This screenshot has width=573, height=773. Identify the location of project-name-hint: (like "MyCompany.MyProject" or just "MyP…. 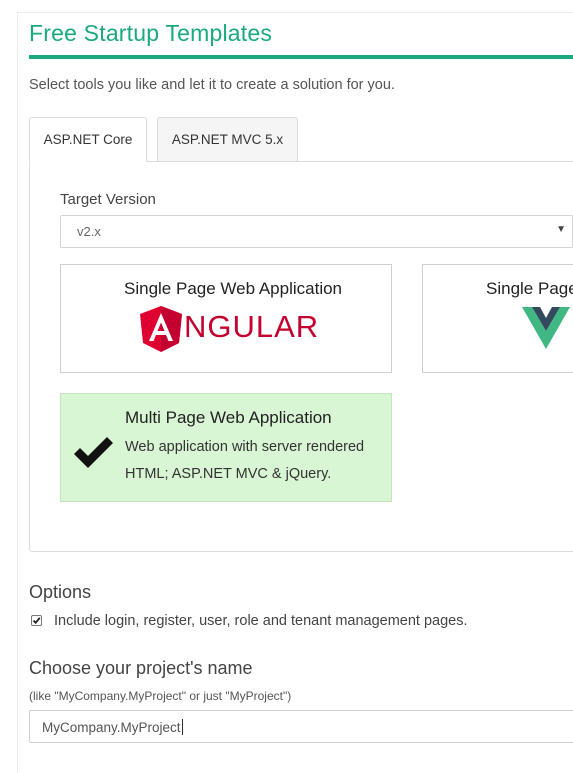
(160, 696).